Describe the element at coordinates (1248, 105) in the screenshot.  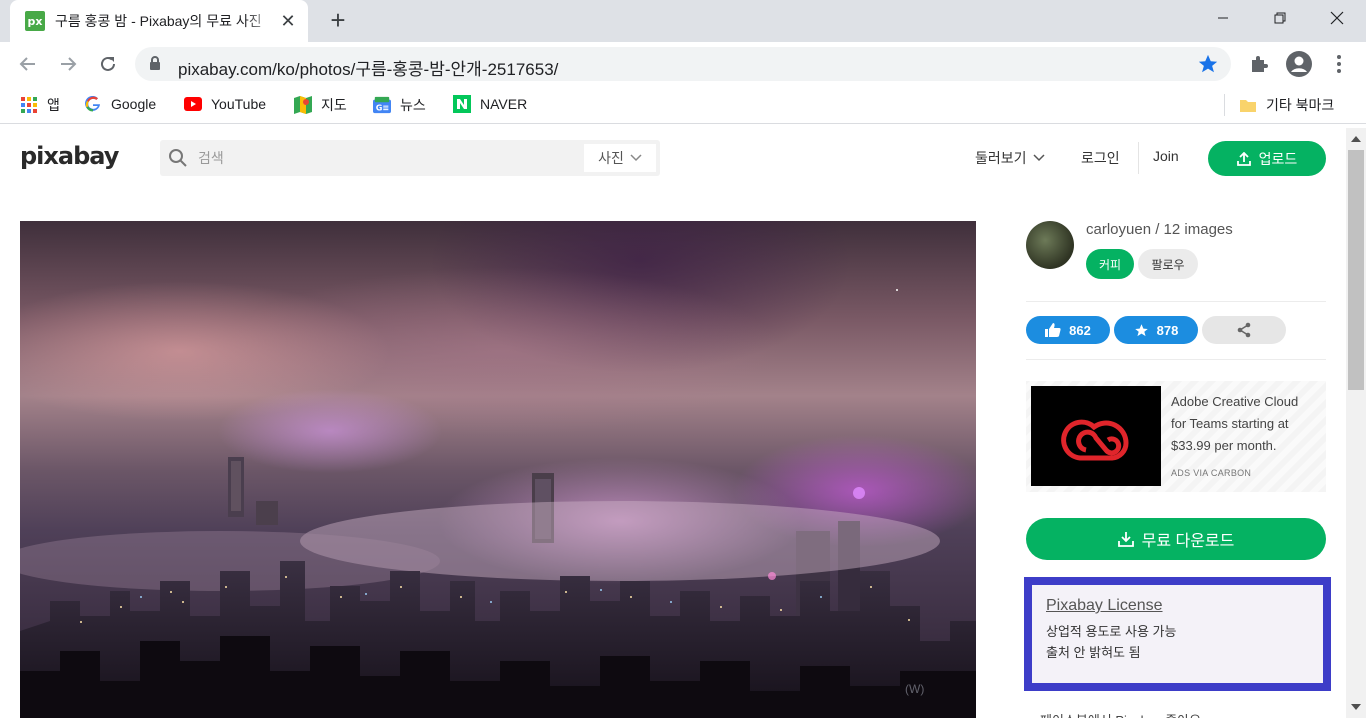
I see `folder-icon` at that location.